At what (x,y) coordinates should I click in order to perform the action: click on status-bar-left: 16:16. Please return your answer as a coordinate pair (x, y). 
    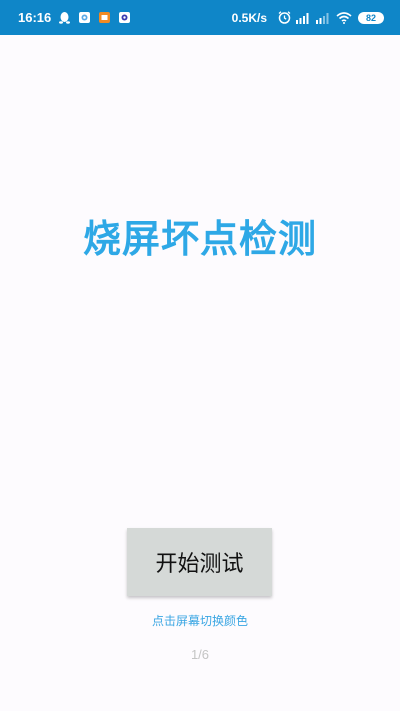
    Looking at the image, I should click on (78, 17).